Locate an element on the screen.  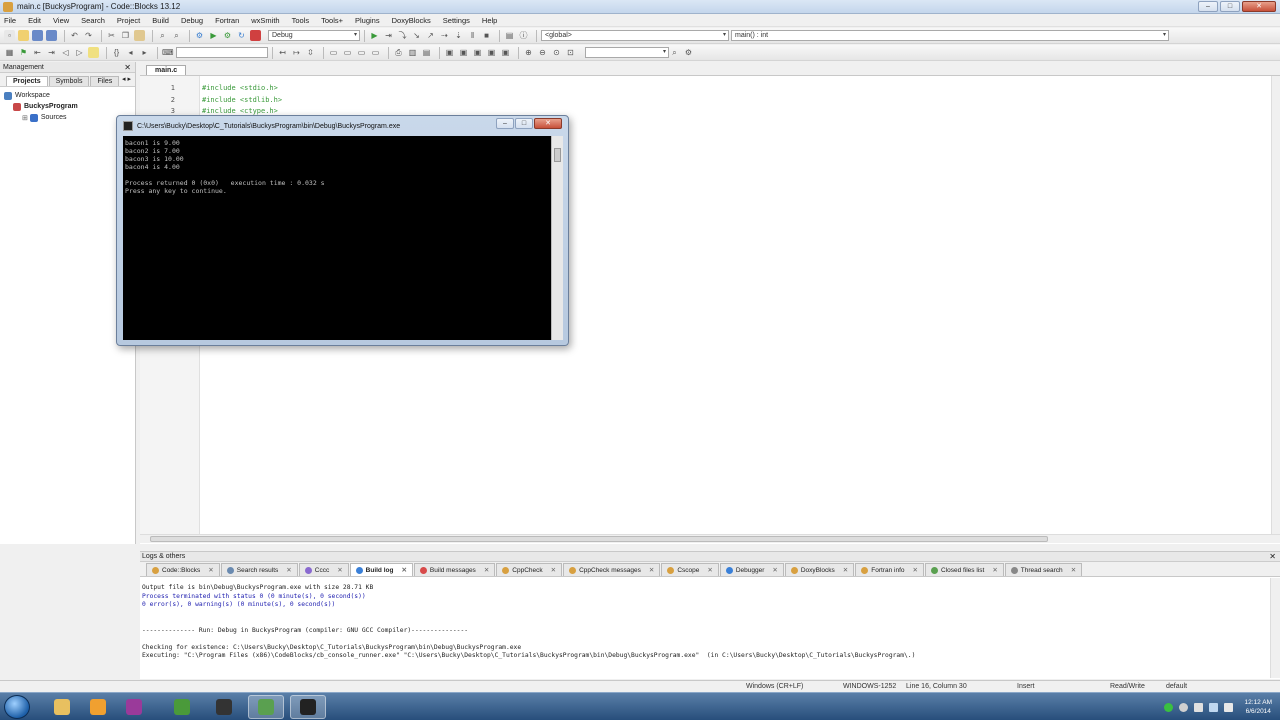
tray-app-icon is located at coordinates (1168, 707).